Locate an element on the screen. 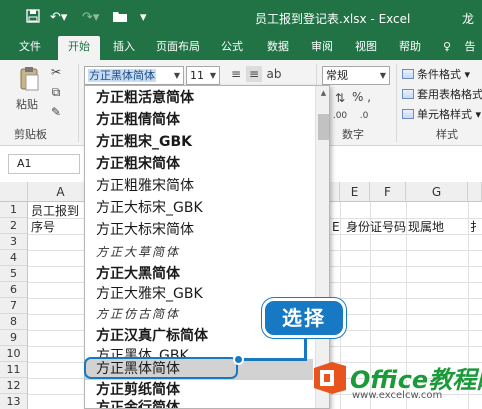  window-title: 员工报到登记表.xlsx - Excel is located at coordinates (333, 19).